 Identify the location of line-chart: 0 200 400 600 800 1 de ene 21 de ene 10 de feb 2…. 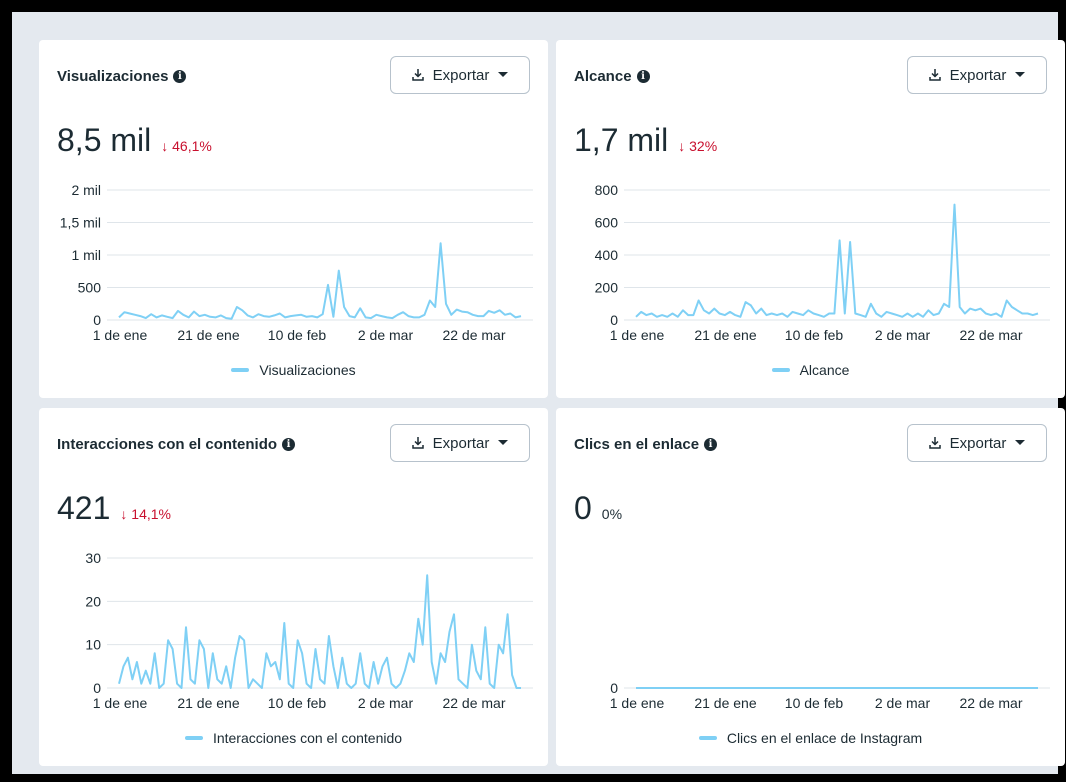
(811, 265).